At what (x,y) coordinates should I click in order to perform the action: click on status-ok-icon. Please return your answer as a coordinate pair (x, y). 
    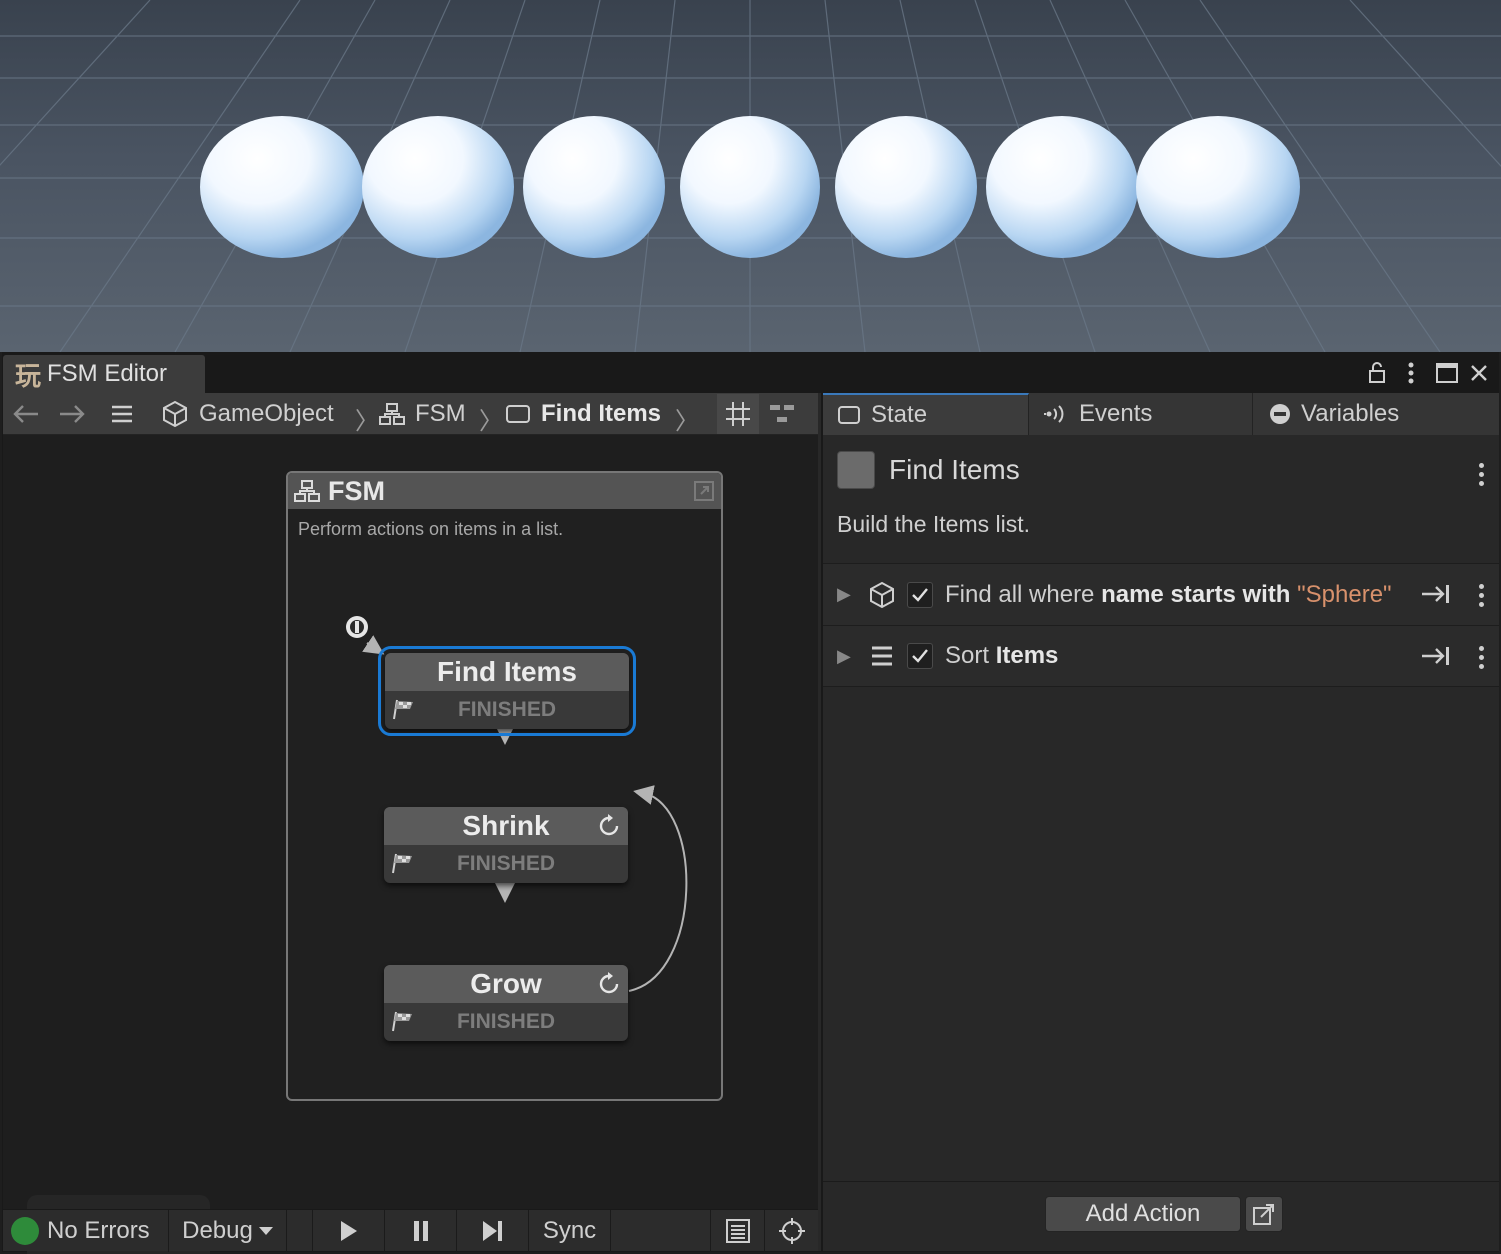
    Looking at the image, I should click on (25, 1231).